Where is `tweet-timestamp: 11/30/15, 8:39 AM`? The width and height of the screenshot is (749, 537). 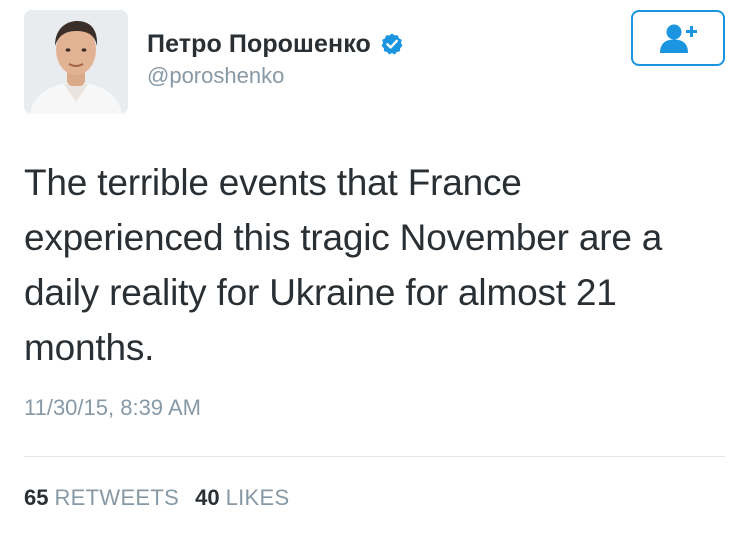
tweet-timestamp: 11/30/15, 8:39 AM is located at coordinates (112, 408).